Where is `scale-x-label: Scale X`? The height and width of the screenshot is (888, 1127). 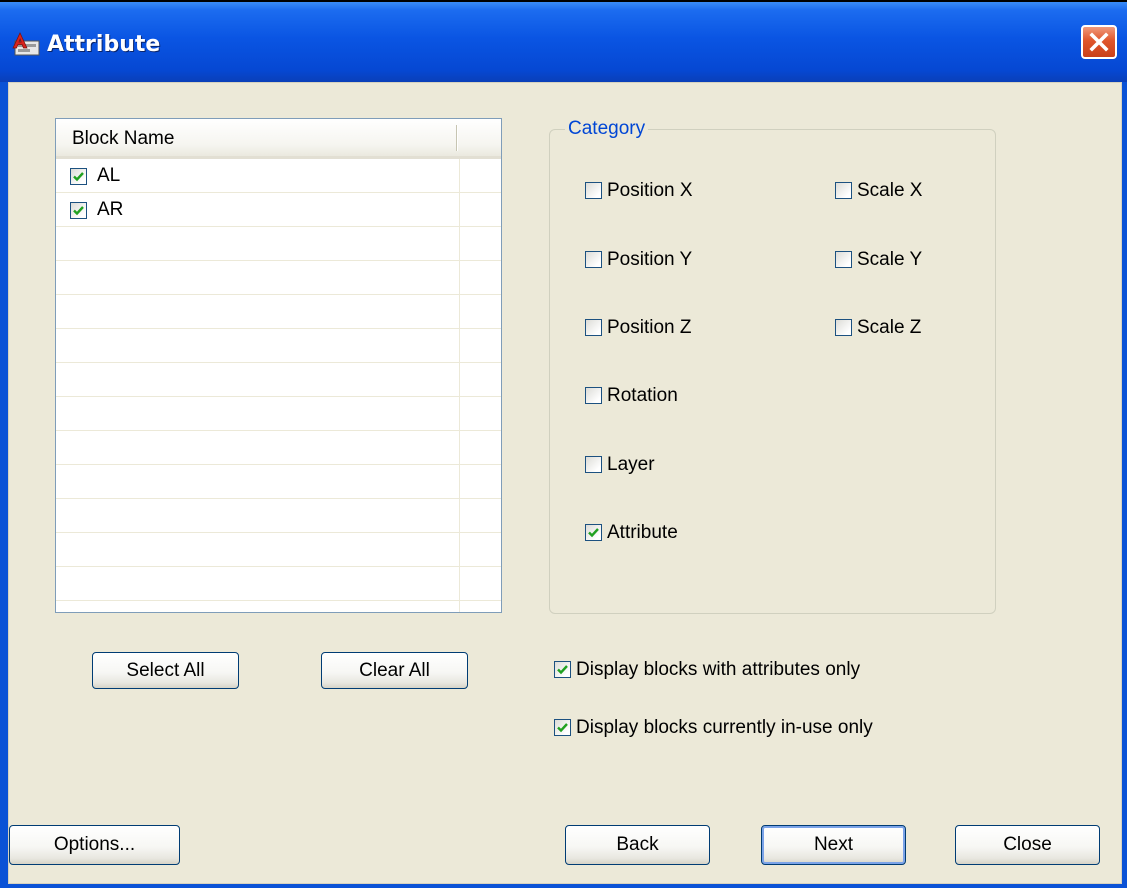
scale-x-label: Scale X is located at coordinates (890, 190).